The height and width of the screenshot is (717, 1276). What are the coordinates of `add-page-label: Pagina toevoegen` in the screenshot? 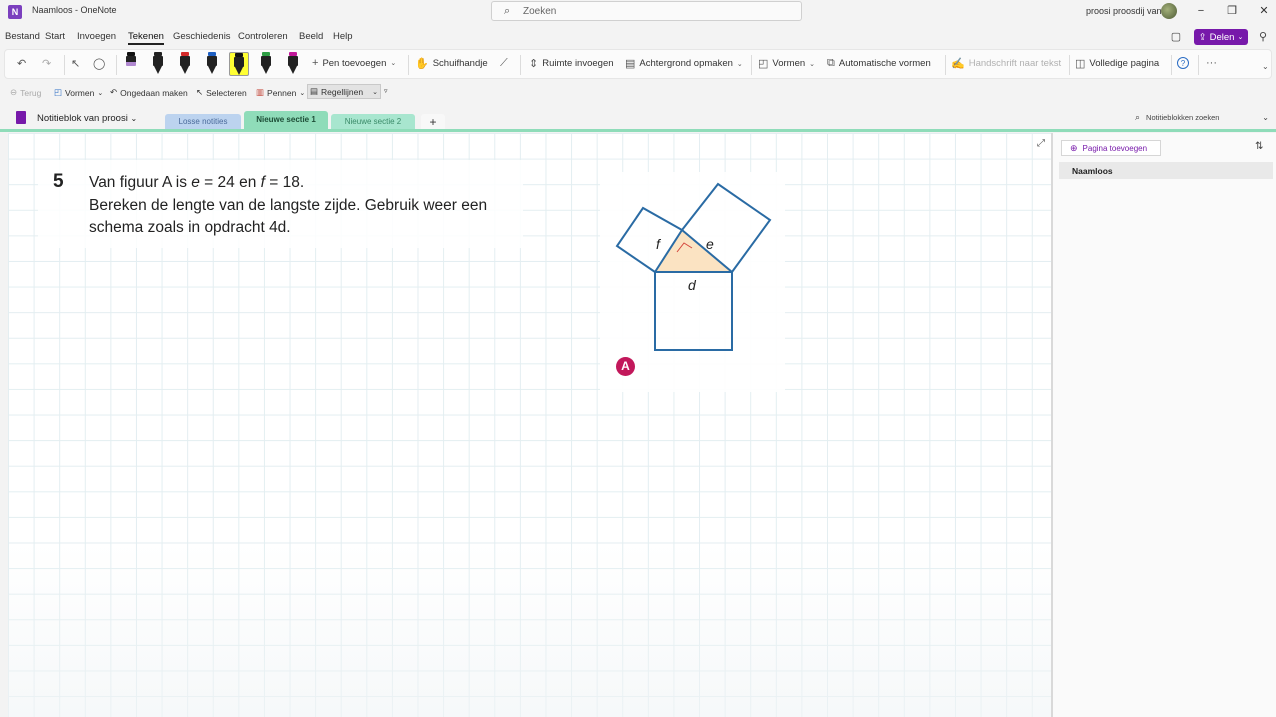 It's located at (1115, 148).